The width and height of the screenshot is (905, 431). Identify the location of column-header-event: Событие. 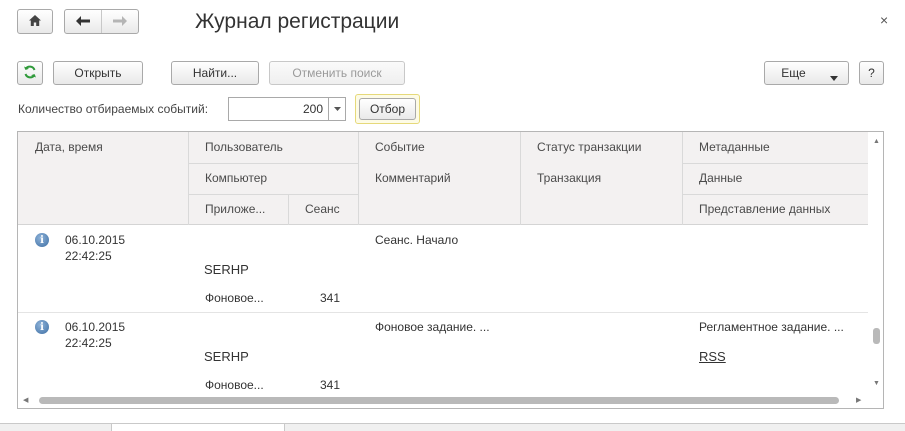
(400, 147).